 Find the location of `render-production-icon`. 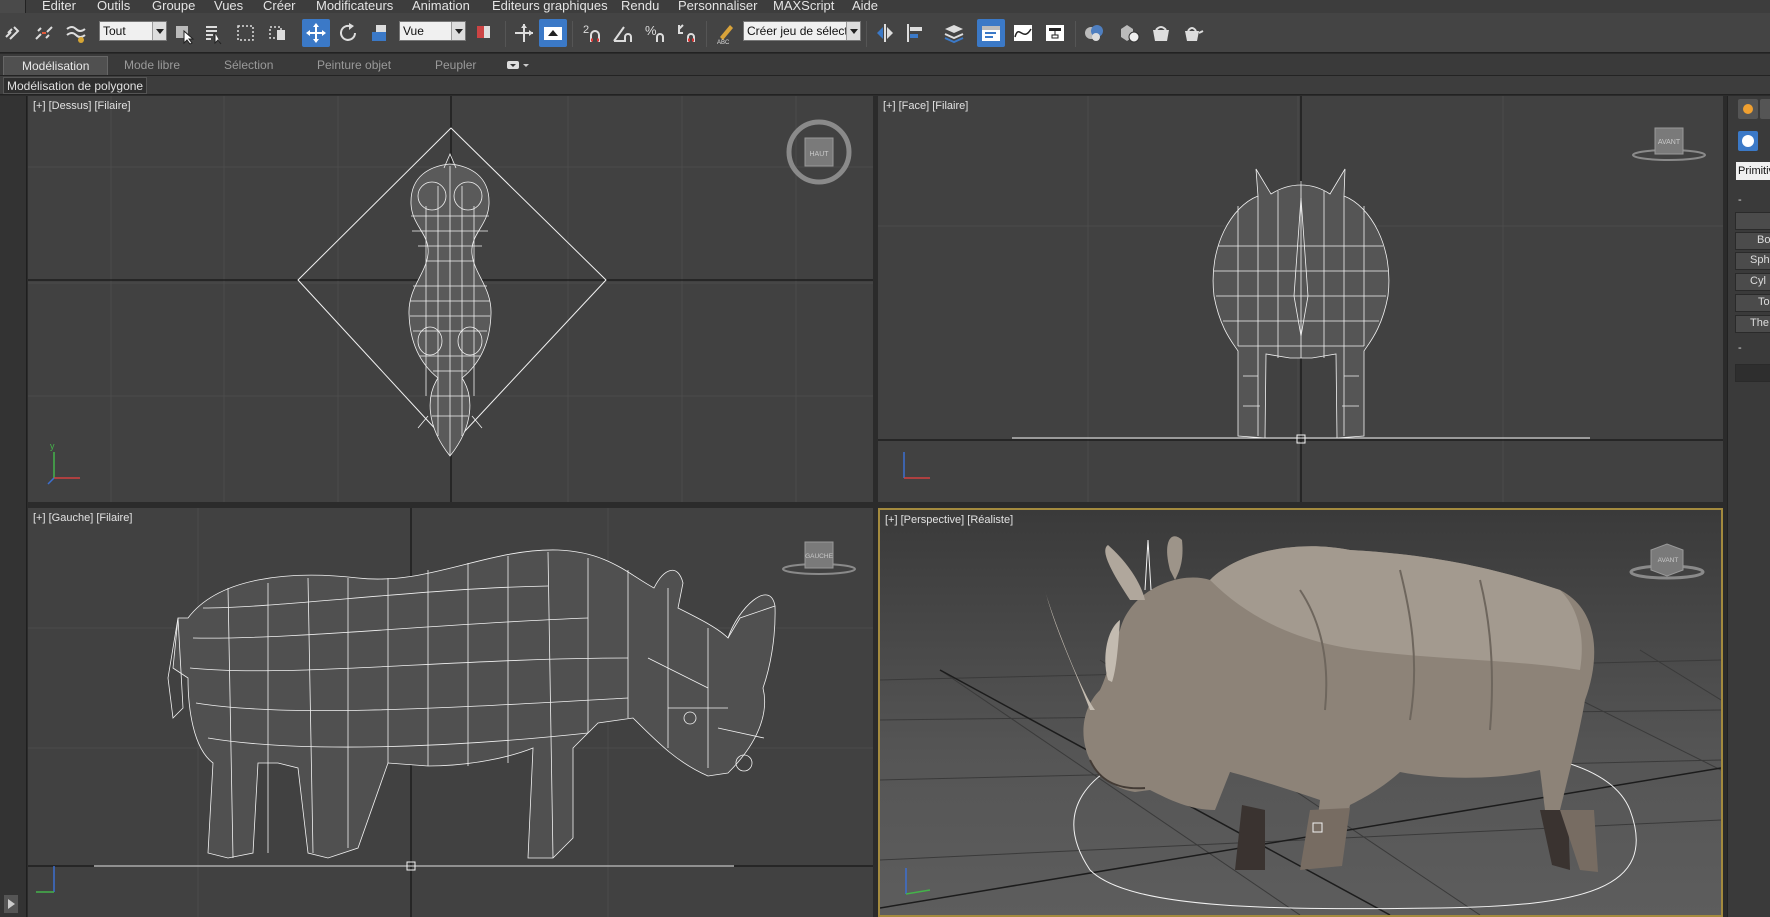

render-production-icon is located at coordinates (1194, 33).